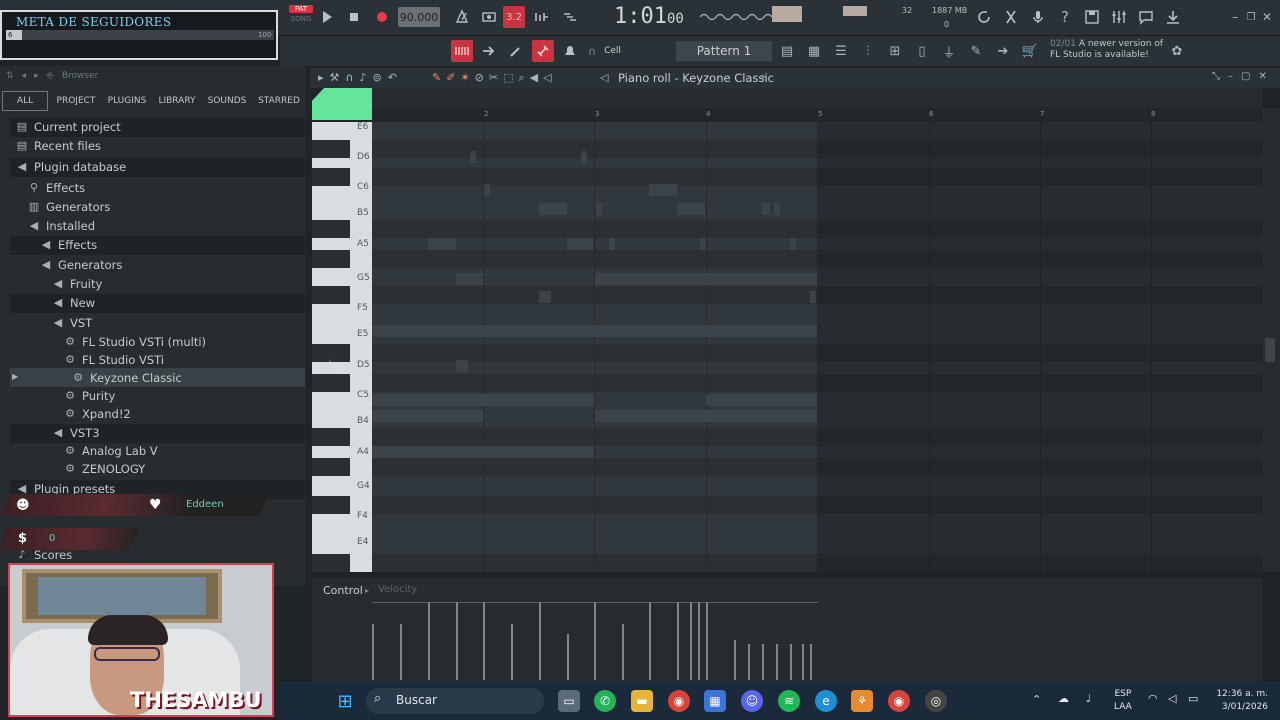 This screenshot has height=720, width=1280. Describe the element at coordinates (1003, 51) in the screenshot. I see `tool-button-9: ➔` at that location.